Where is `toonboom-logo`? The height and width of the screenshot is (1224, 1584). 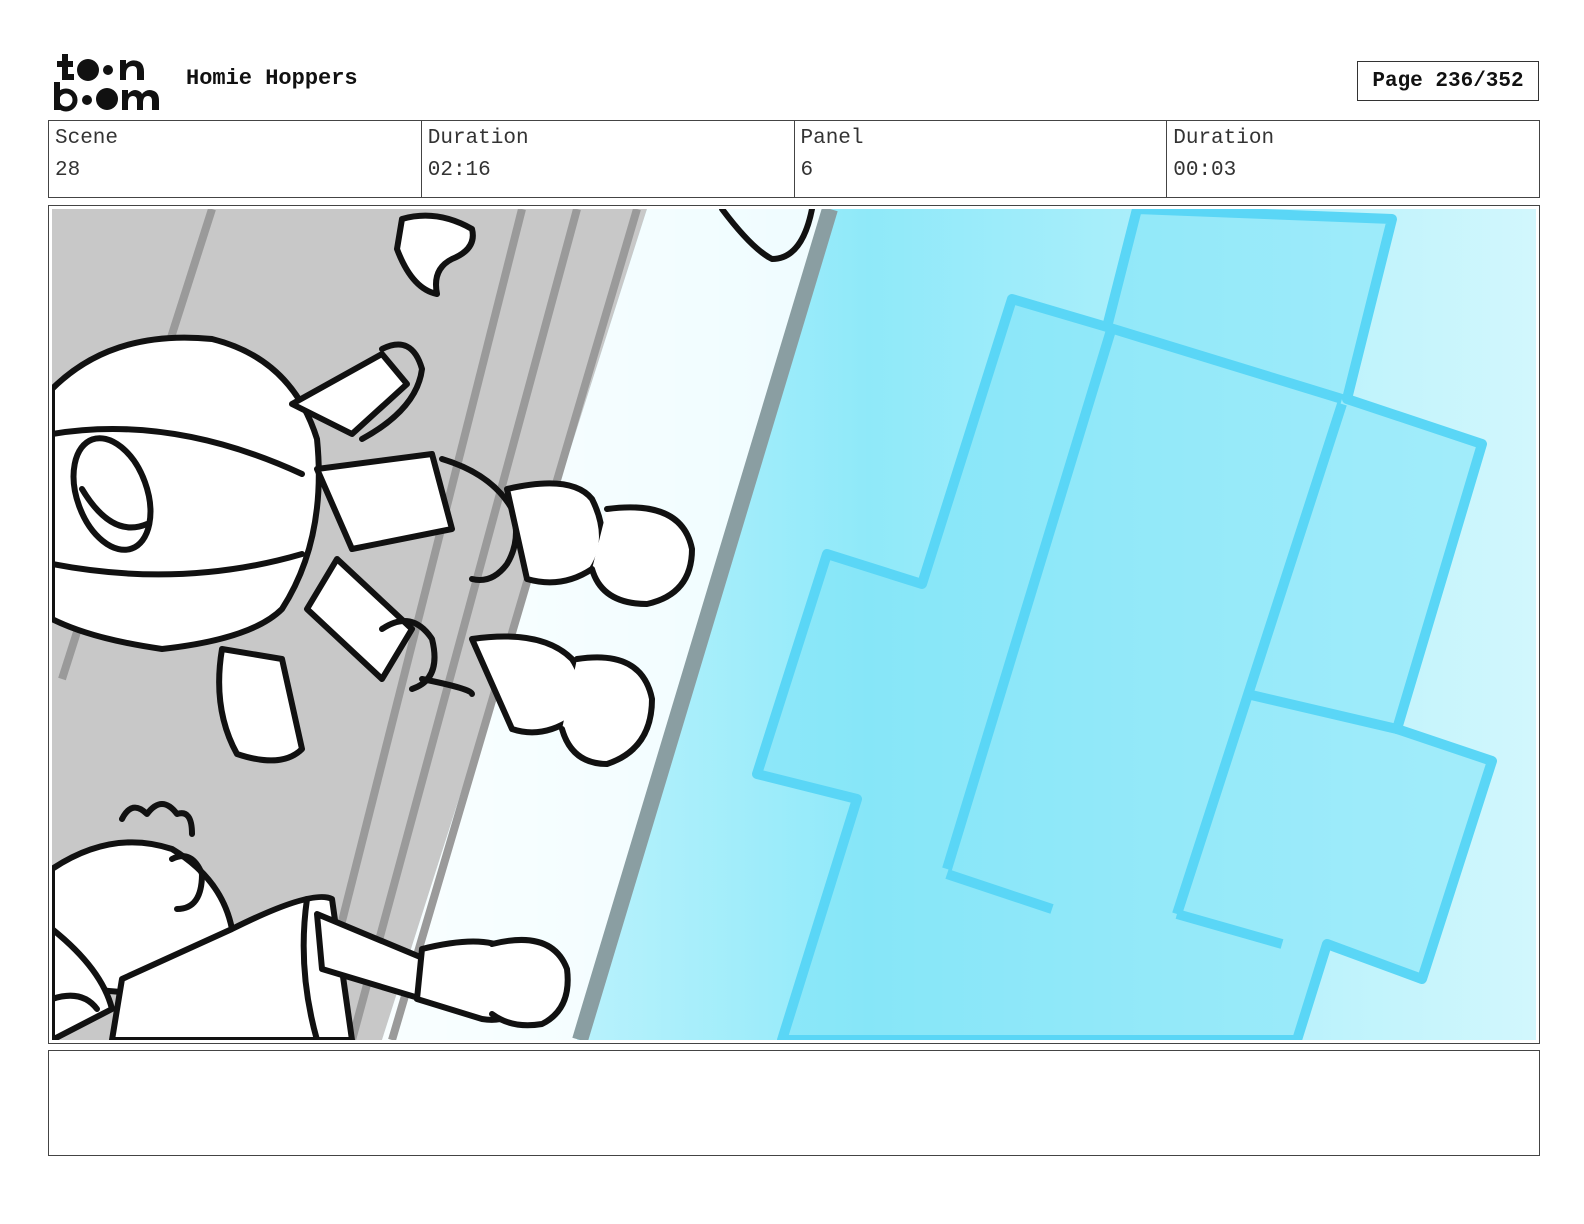 toonboom-logo is located at coordinates (108, 82).